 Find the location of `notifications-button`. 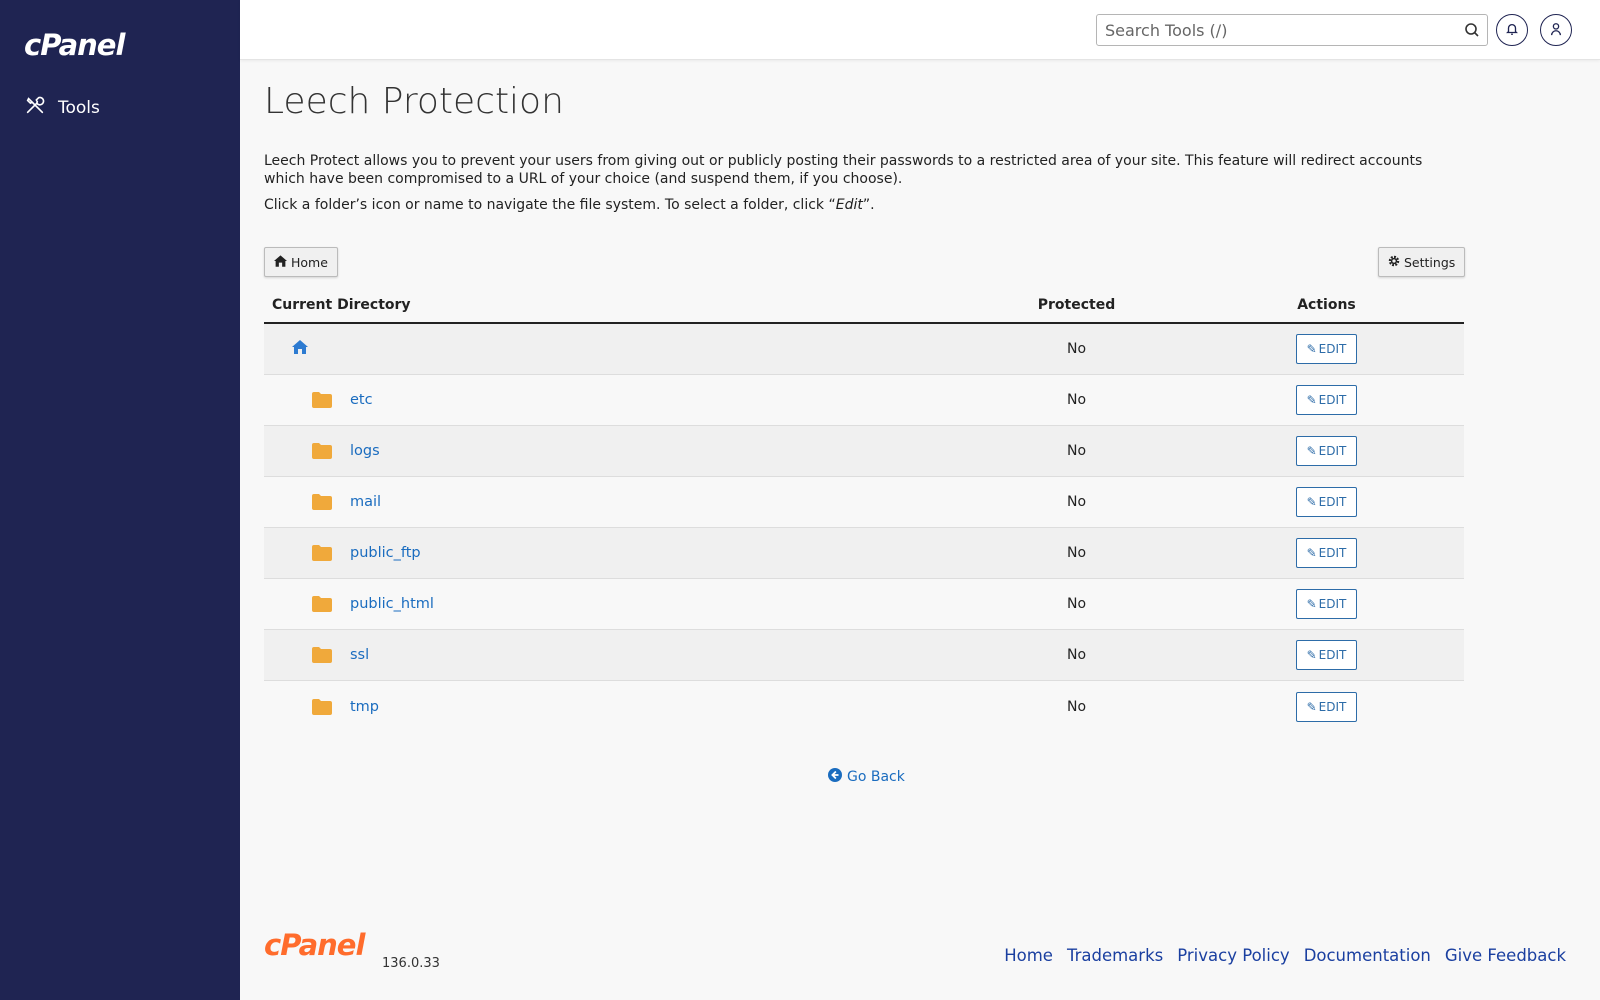

notifications-button is located at coordinates (1512, 30).